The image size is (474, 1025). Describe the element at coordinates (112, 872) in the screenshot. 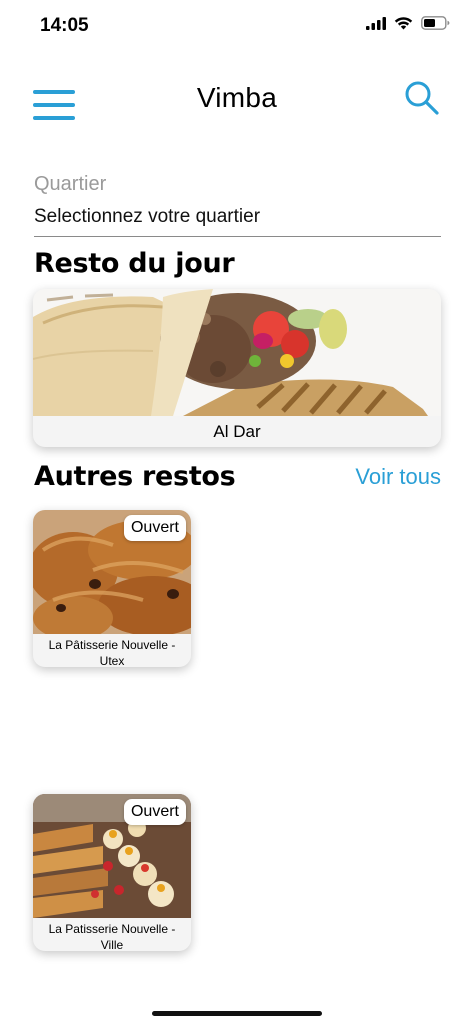

I see `restaurant-card-ville: Ouvert La Patisserie Nouvelle - Ville` at that location.